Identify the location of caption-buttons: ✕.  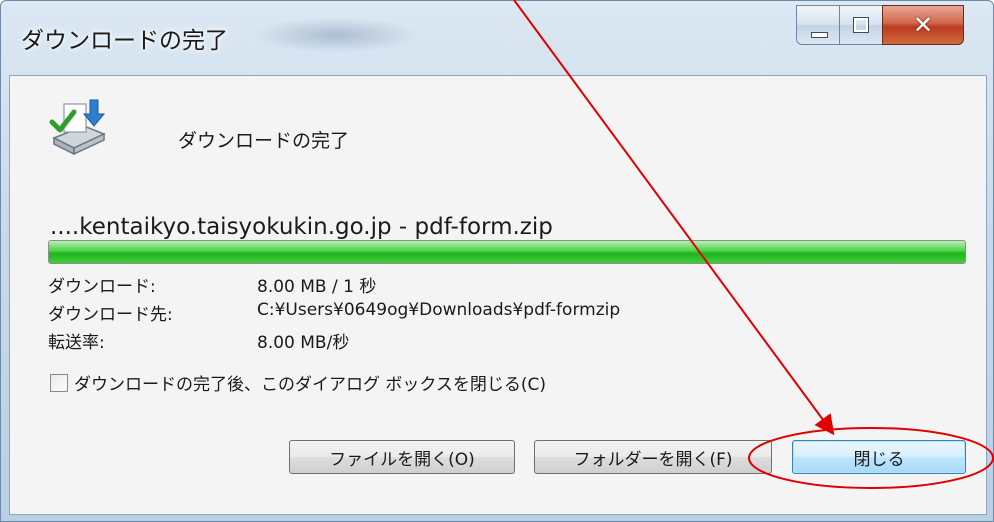
(880, 26).